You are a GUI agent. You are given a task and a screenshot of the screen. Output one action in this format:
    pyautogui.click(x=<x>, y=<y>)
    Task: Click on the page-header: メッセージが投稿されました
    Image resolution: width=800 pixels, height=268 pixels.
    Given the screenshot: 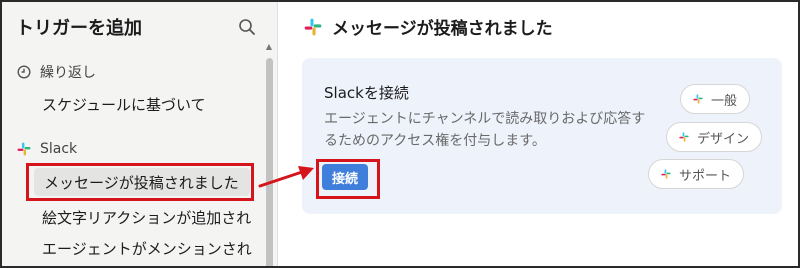 What is the action you would take?
    pyautogui.click(x=428, y=26)
    